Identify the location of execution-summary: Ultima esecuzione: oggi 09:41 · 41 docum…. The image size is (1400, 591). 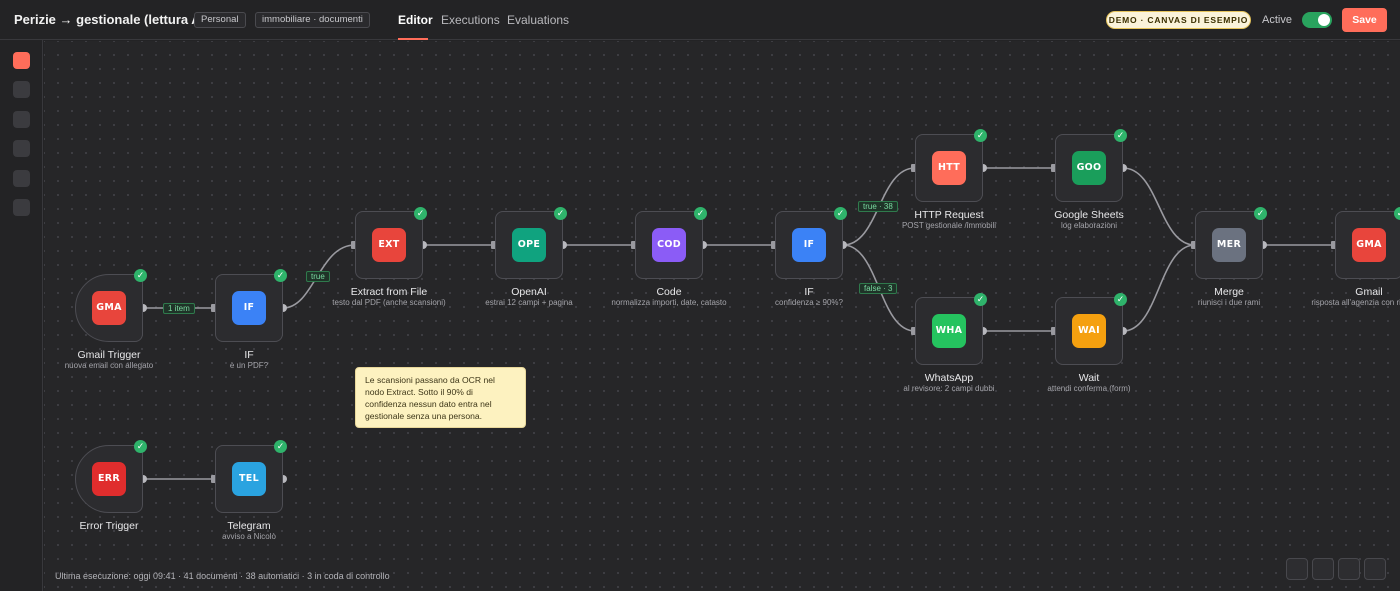
(222, 576).